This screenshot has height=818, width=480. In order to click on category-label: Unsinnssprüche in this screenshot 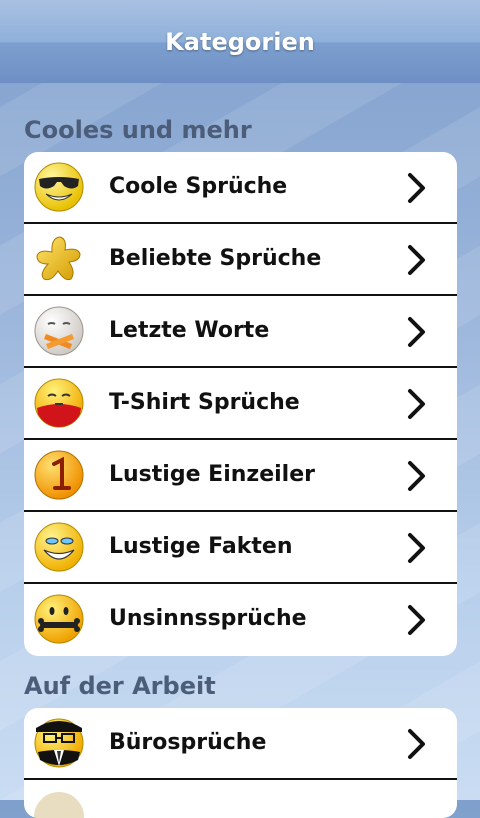, I will do `click(208, 618)`.